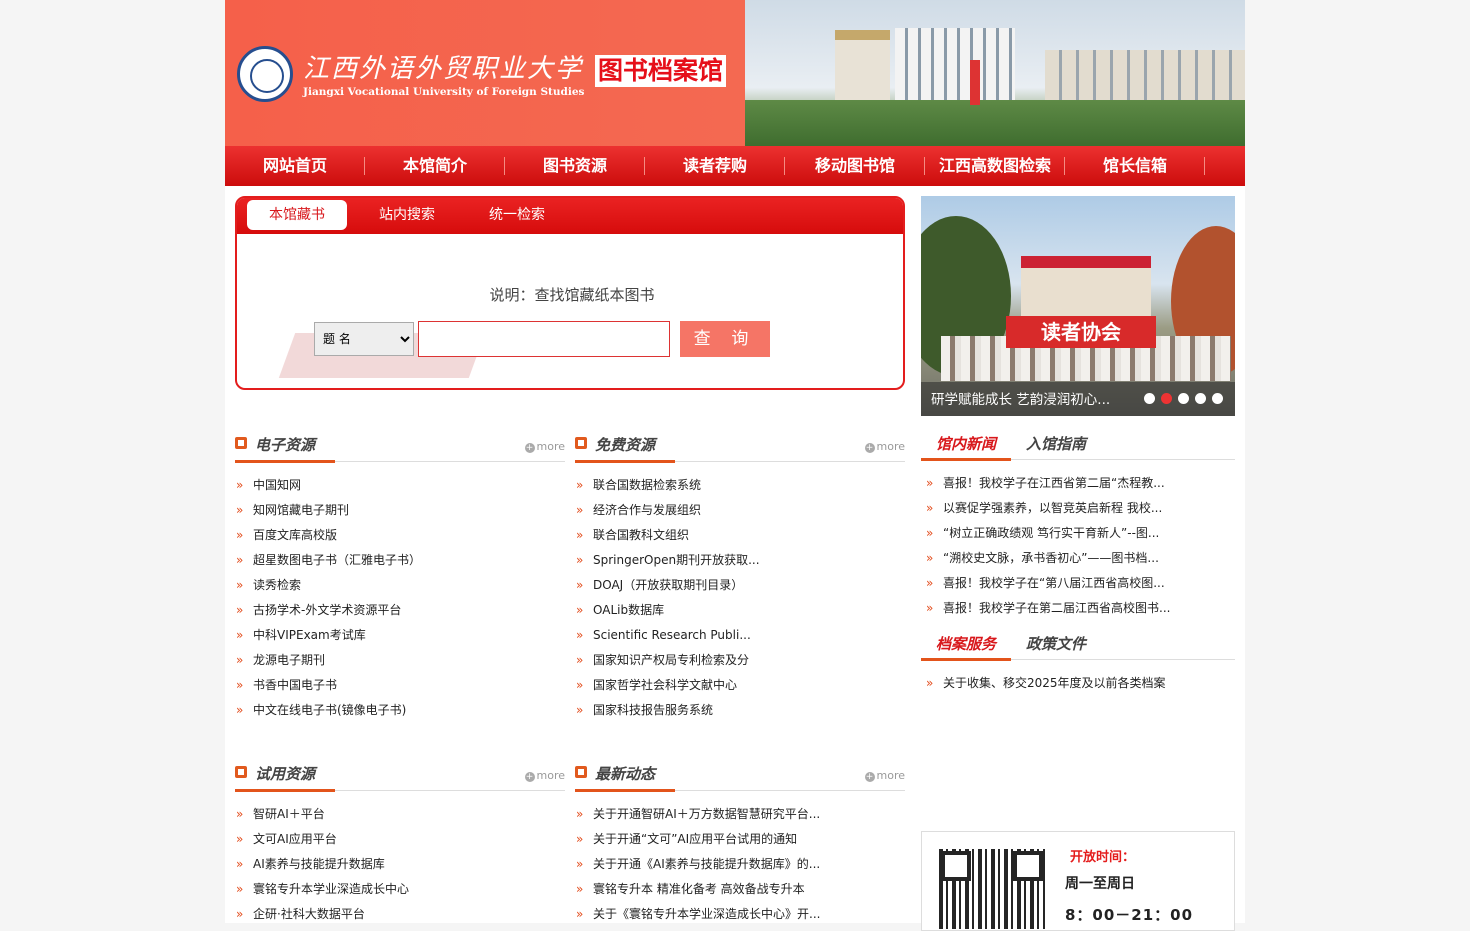 The height and width of the screenshot is (931, 1470). Describe the element at coordinates (995, 166) in the screenshot. I see `nav-jiangxi-search: 江西高数图检索` at that location.